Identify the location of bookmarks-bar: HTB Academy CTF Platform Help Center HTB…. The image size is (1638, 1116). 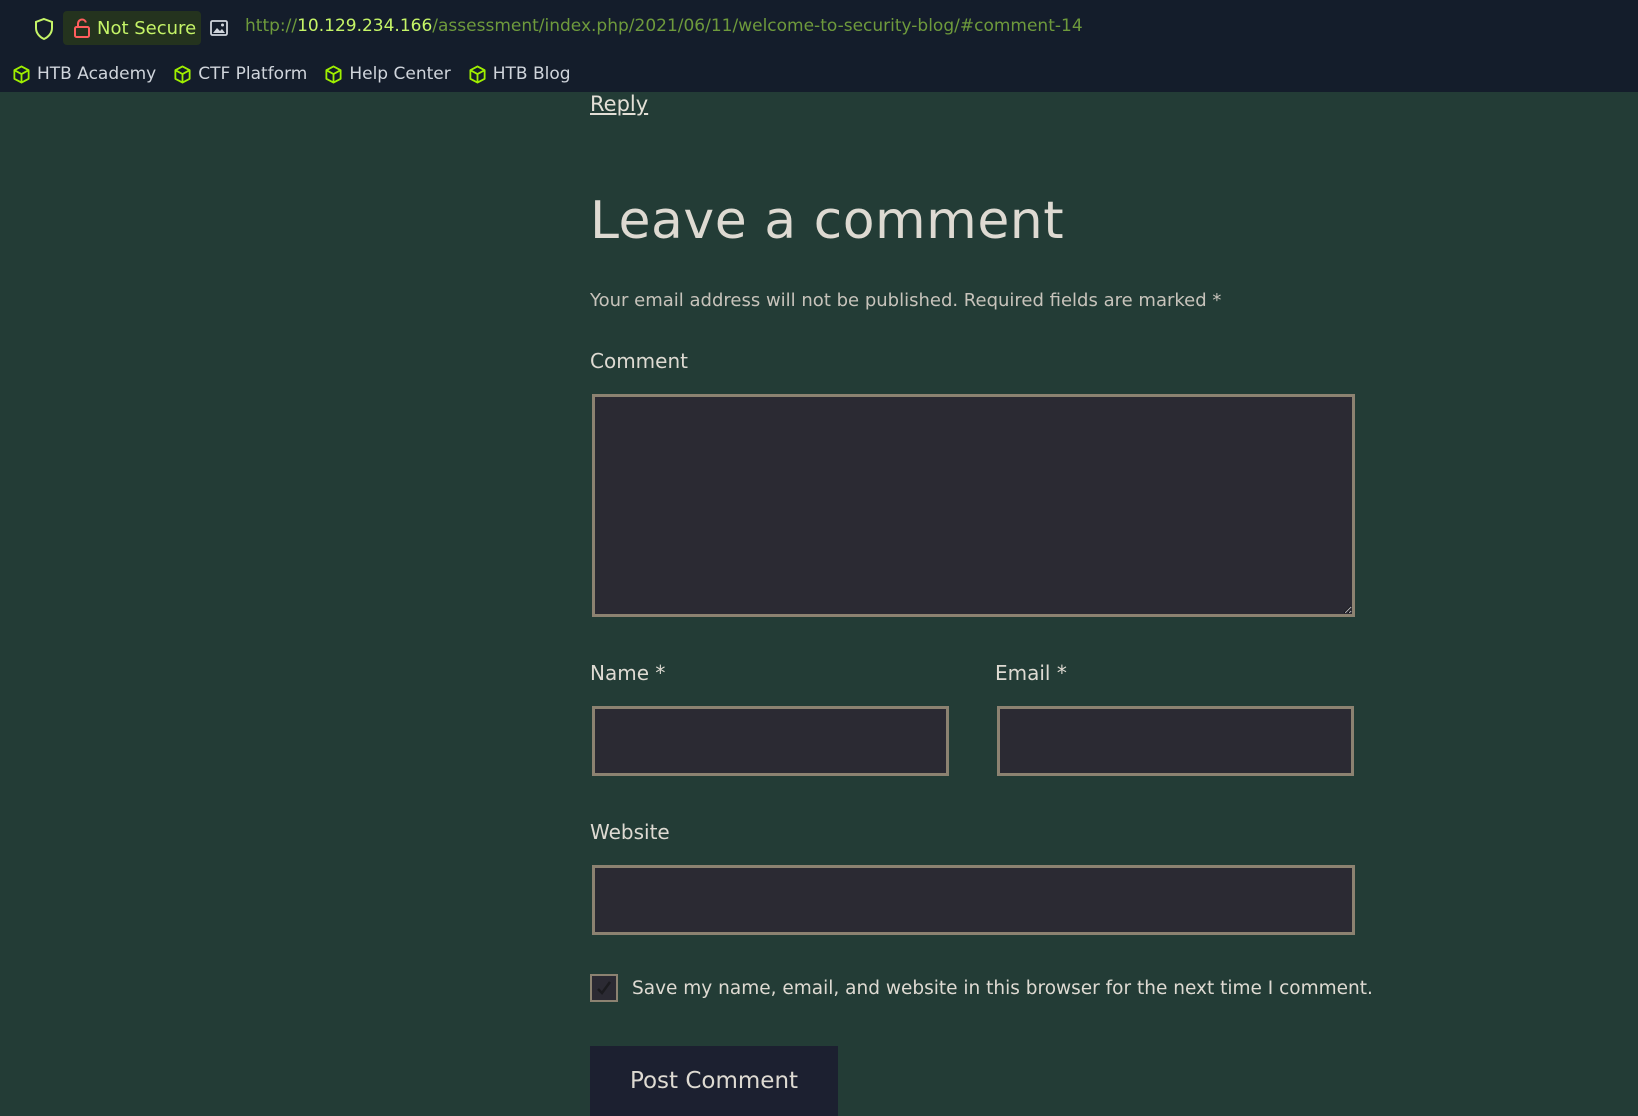
(300, 74).